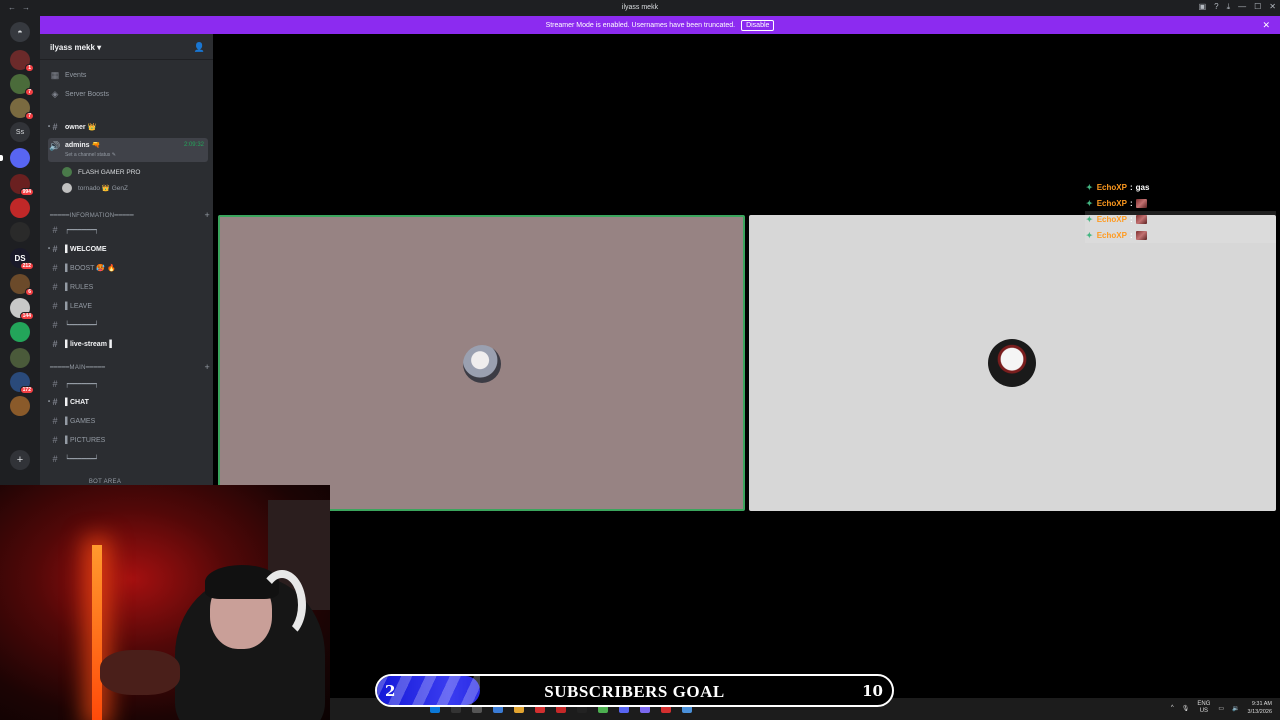  What do you see at coordinates (1186, 708) in the screenshot?
I see `mic-icon: 🎙` at bounding box center [1186, 708].